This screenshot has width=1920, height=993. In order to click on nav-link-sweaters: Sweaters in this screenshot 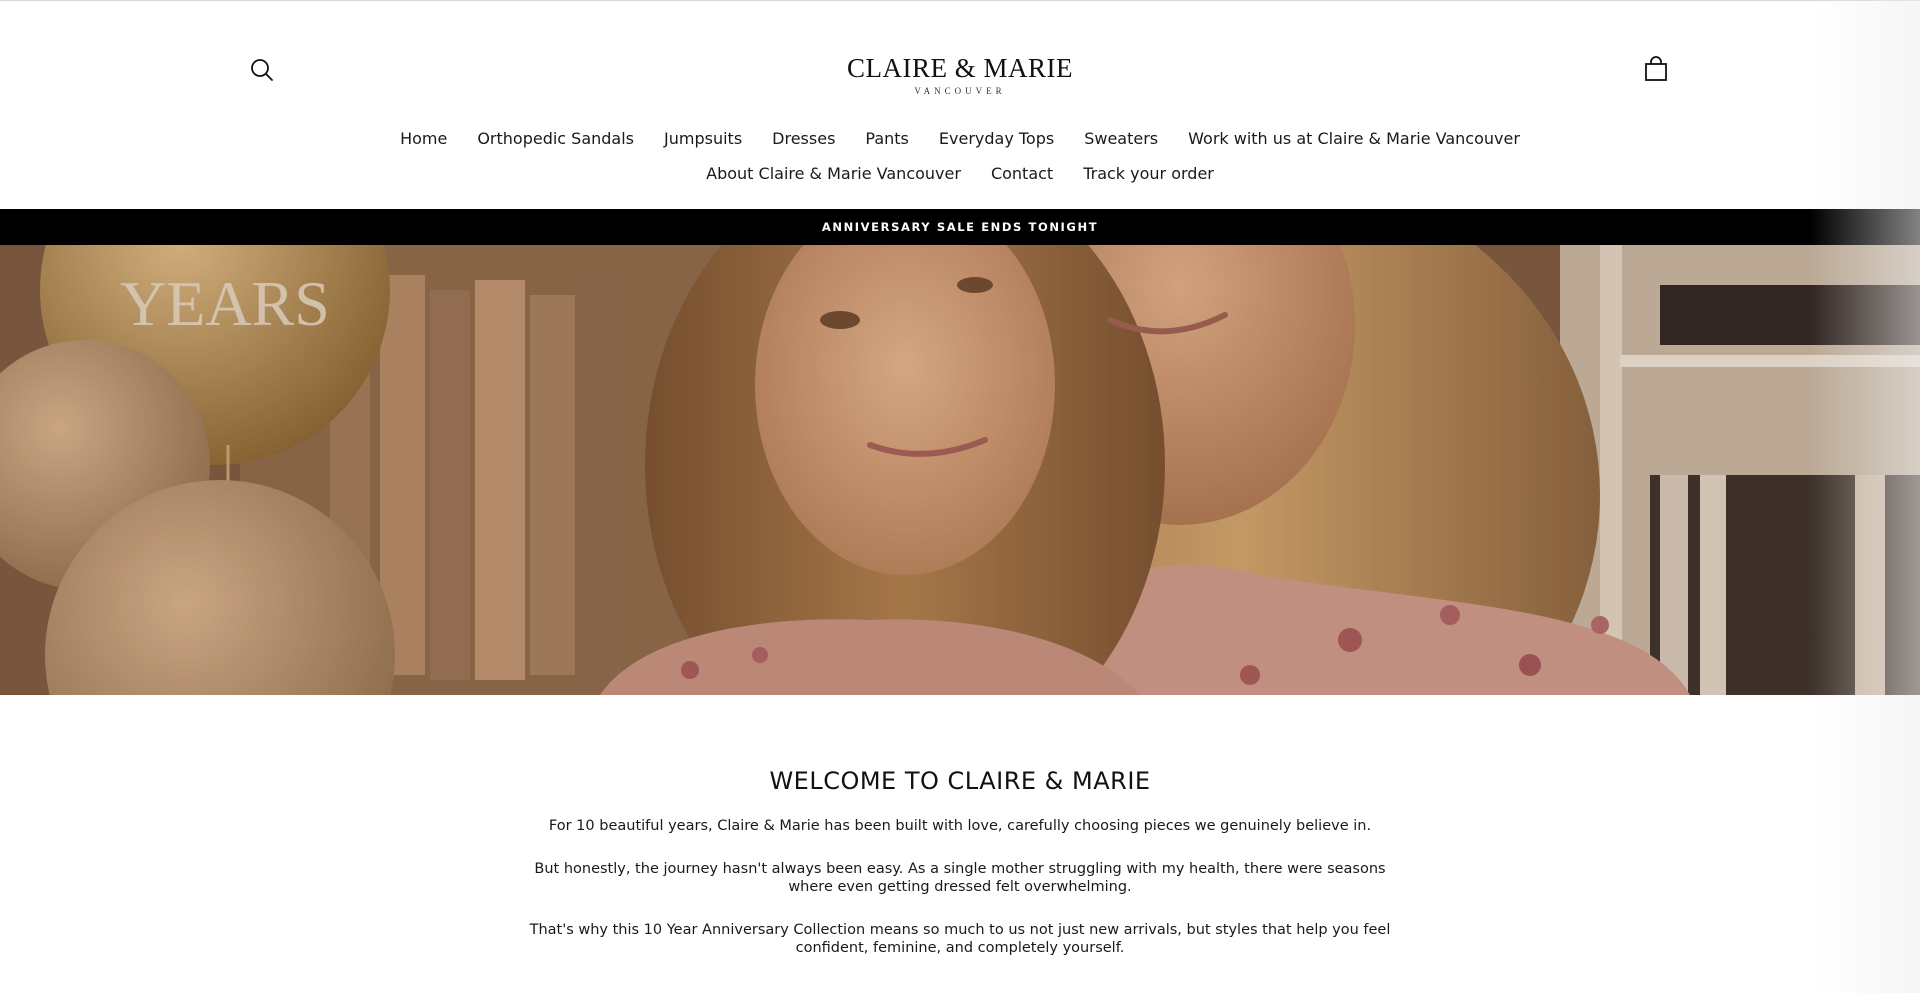, I will do `click(1121, 138)`.